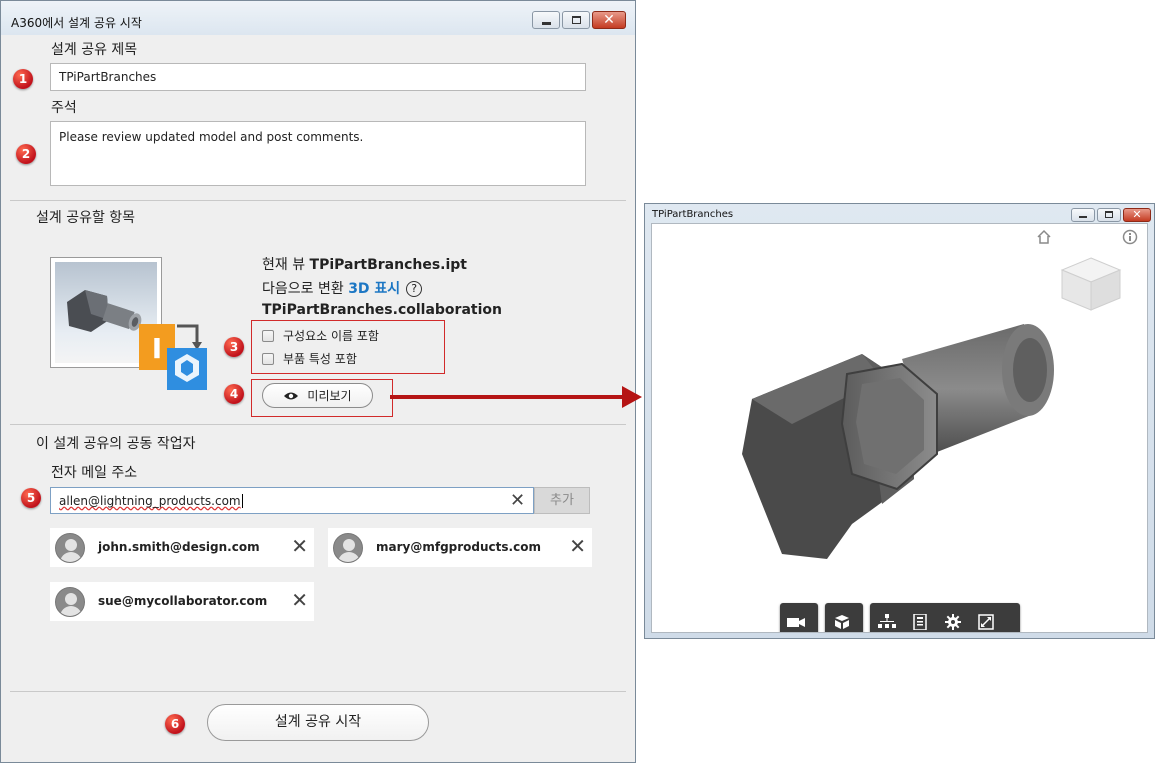 The height and width of the screenshot is (765, 1164). What do you see at coordinates (1044, 237) in the screenshot?
I see `home-icon` at bounding box center [1044, 237].